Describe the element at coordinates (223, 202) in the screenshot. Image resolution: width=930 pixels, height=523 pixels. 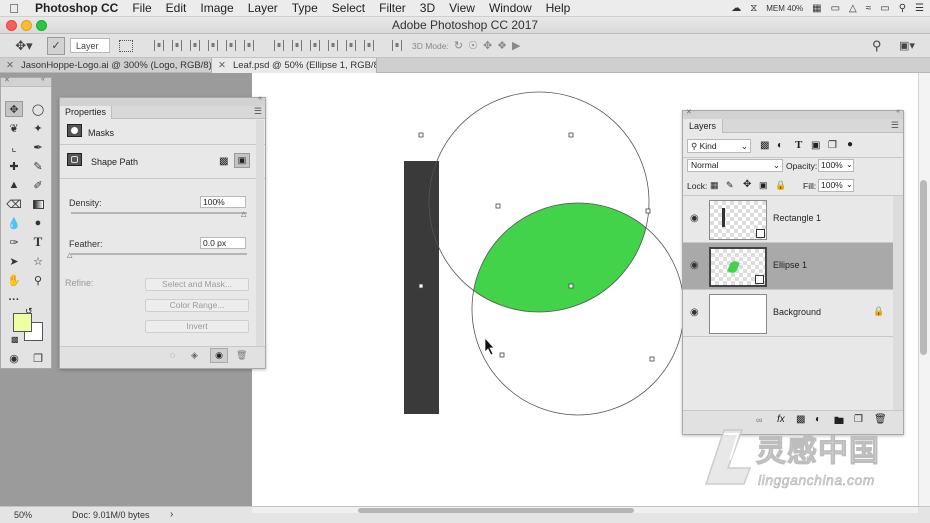
I see `density-input: 100%` at that location.